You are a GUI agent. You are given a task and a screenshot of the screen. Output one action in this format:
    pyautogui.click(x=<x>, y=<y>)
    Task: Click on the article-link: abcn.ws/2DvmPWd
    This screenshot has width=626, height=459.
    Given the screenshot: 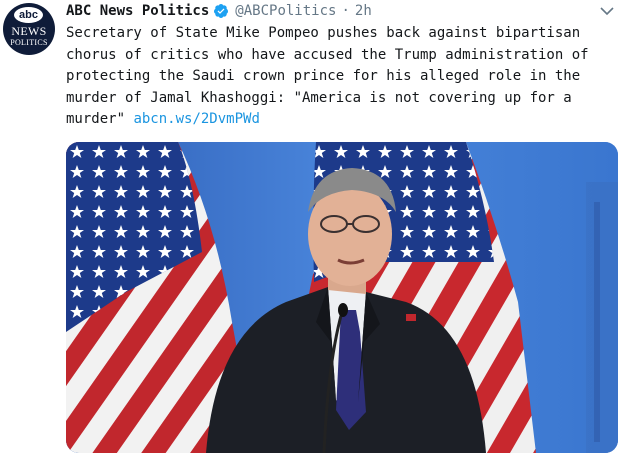 What is the action you would take?
    pyautogui.click(x=196, y=119)
    